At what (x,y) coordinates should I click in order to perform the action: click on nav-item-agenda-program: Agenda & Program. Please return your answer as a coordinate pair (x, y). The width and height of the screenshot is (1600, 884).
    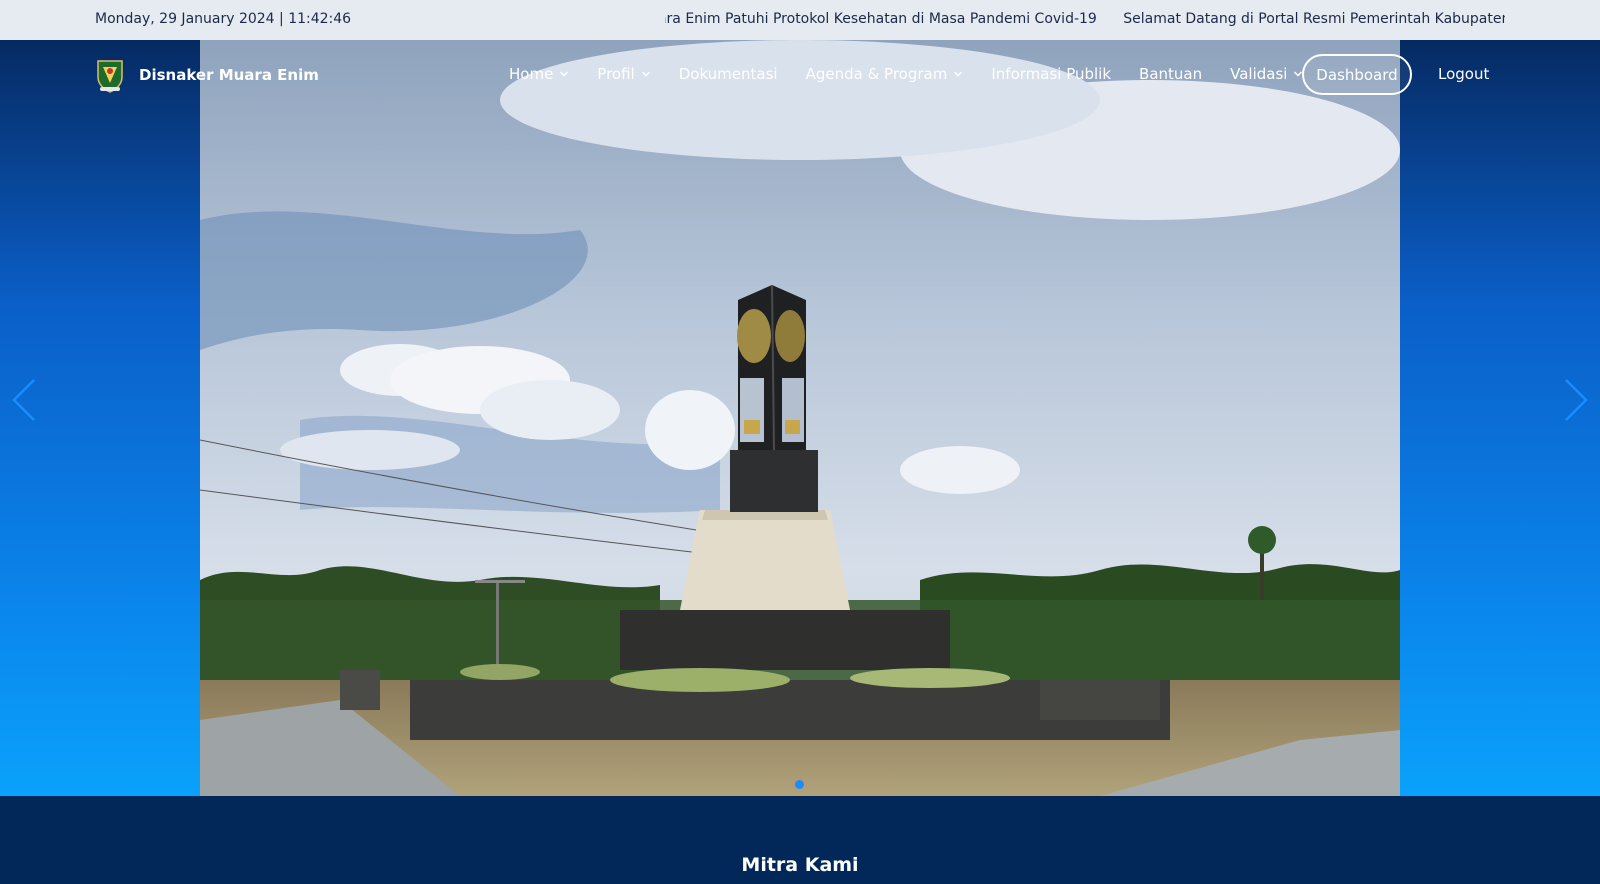
    Looking at the image, I should click on (885, 74).